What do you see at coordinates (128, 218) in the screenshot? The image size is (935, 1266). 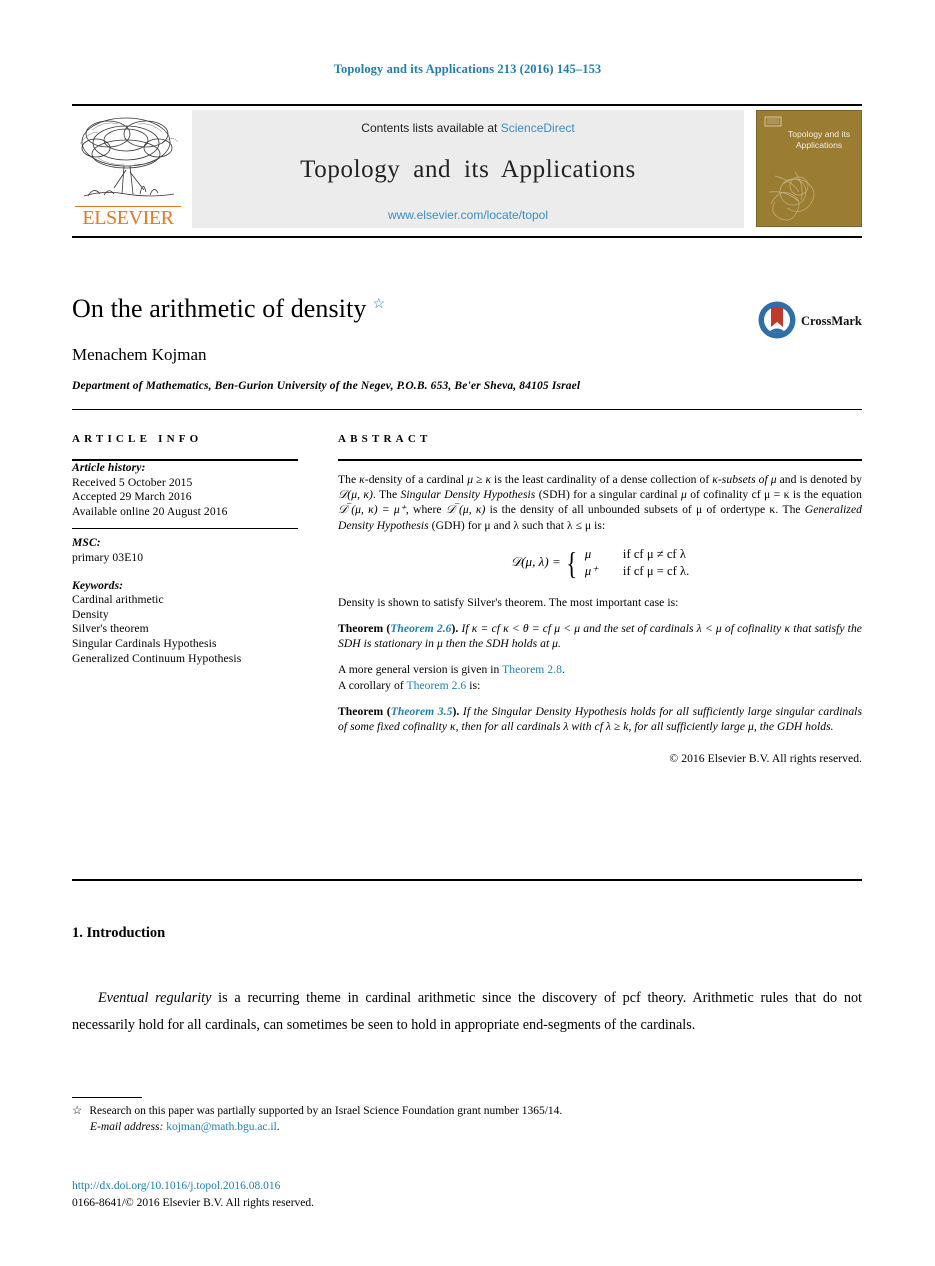 I see `elsevier-wordmark: ELSEVIER` at bounding box center [128, 218].